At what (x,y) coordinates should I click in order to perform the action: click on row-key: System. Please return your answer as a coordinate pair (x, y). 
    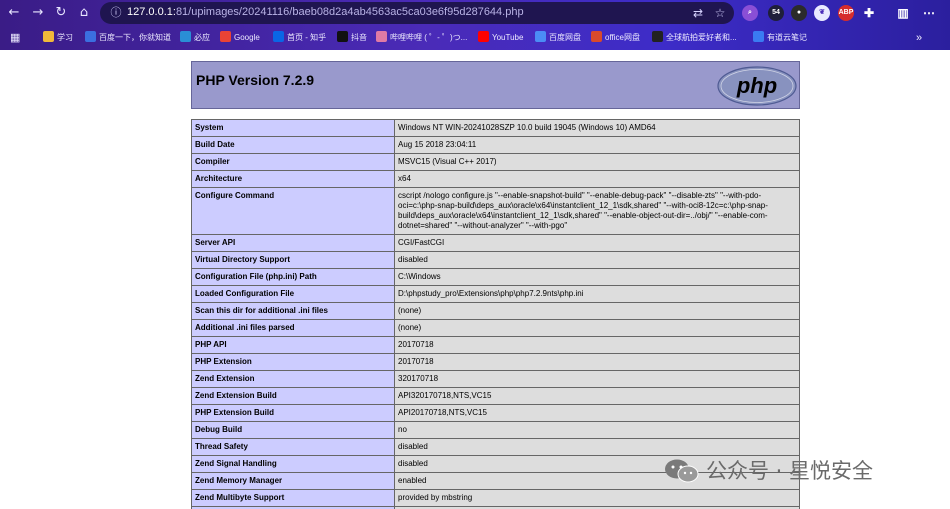
    Looking at the image, I should click on (293, 128).